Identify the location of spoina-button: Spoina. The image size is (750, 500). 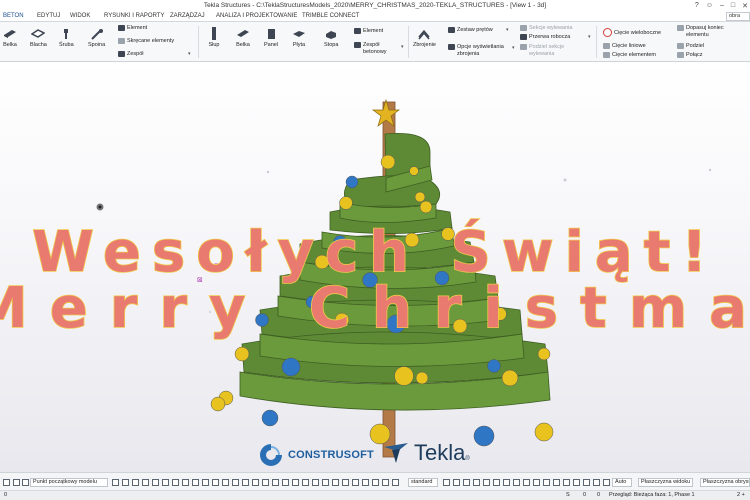
(96, 38).